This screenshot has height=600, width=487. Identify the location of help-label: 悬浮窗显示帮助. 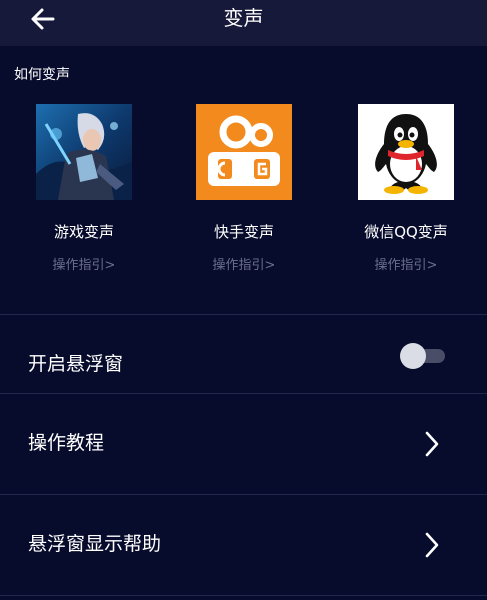
(95, 544).